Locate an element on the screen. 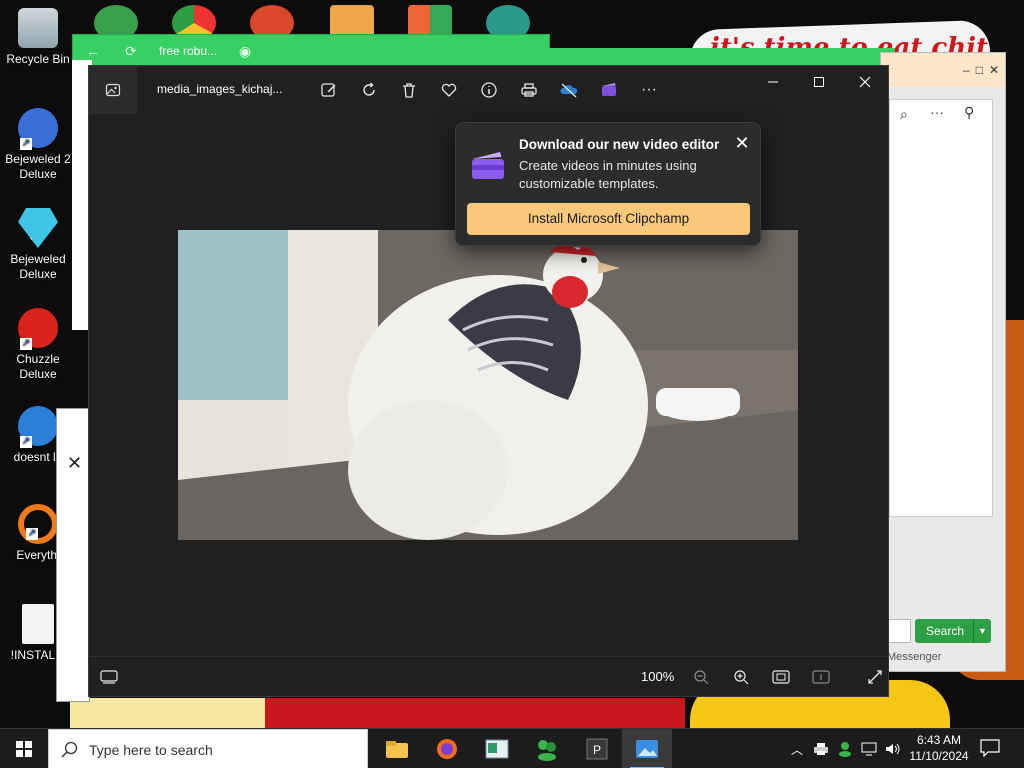 The height and width of the screenshot is (768, 1024). delete-icon is located at coordinates (409, 90).